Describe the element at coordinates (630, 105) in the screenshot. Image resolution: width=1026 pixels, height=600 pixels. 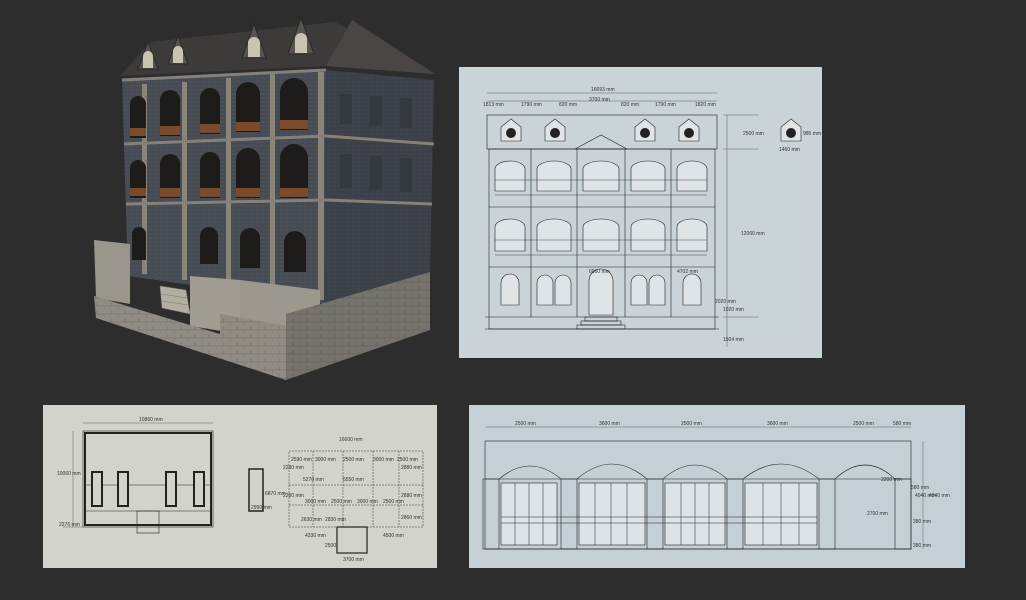
I see `dim-top-4: 820 mm` at that location.